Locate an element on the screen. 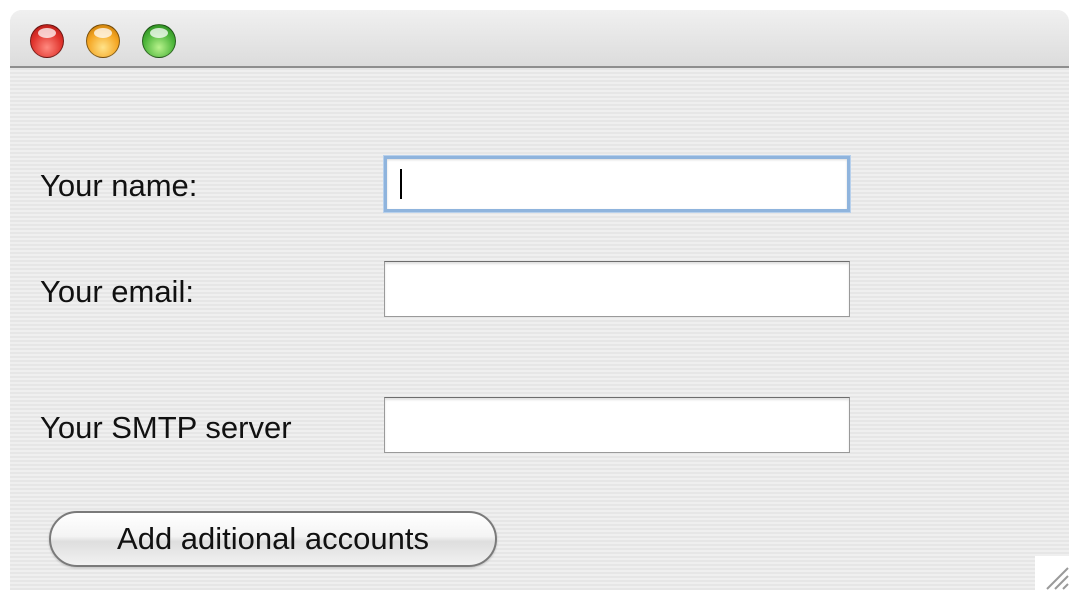  smtp-server-label: Your SMTP server is located at coordinates (166, 427).